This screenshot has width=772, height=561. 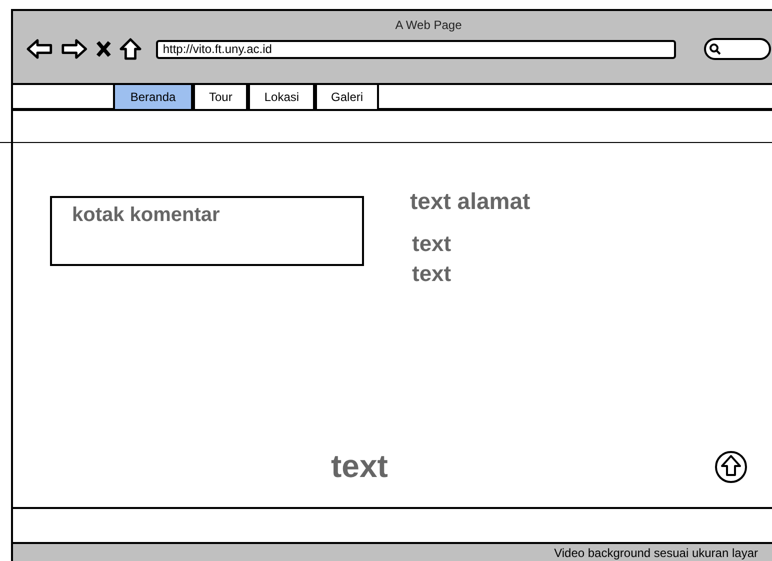 I want to click on back-icon, so click(x=39, y=49).